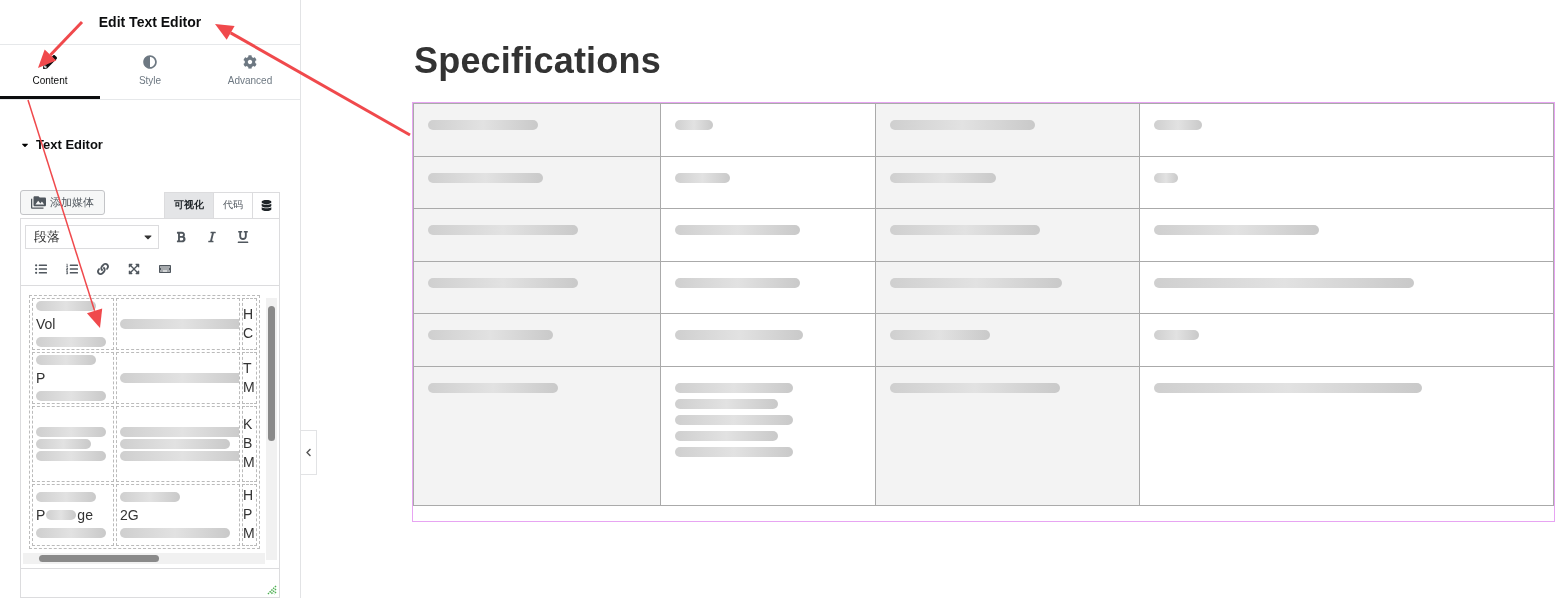  I want to click on resize-grip-icon, so click(272, 590).